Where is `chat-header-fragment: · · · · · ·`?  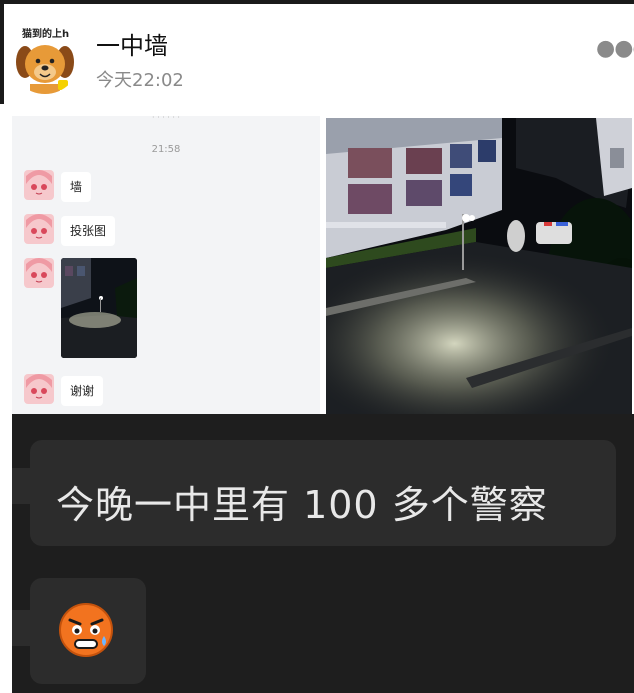
chat-header-fragment: · · · · · · is located at coordinates (166, 119).